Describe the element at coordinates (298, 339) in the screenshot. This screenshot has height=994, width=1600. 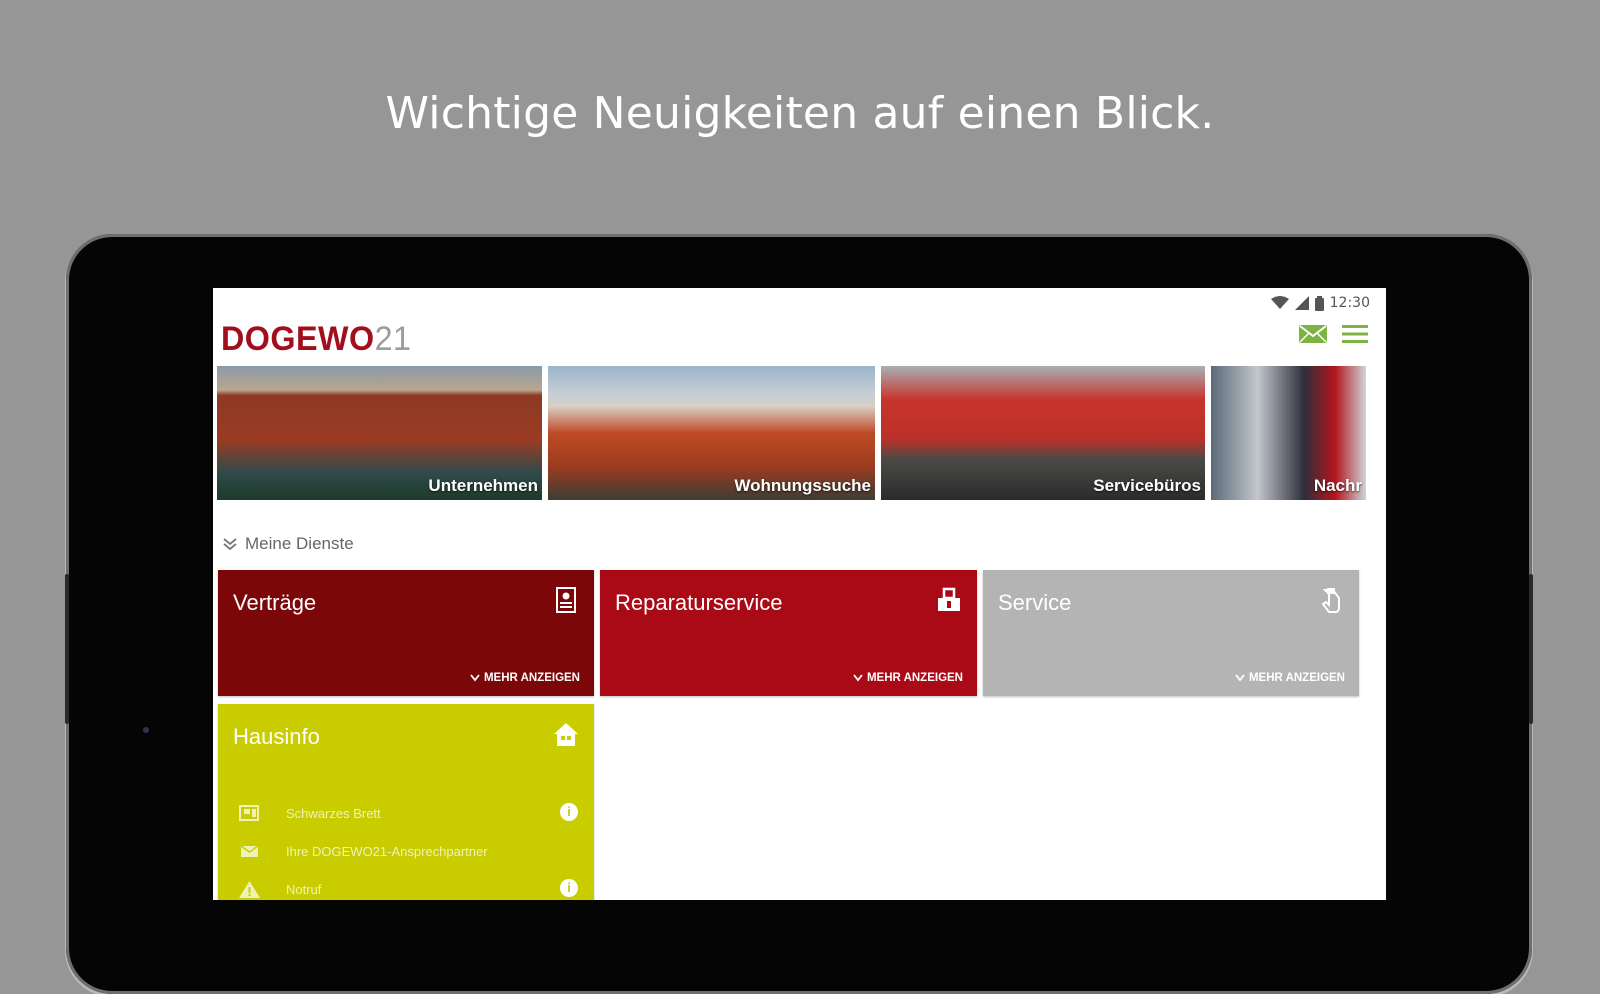
I see `logo-text: DOGEWO` at that location.